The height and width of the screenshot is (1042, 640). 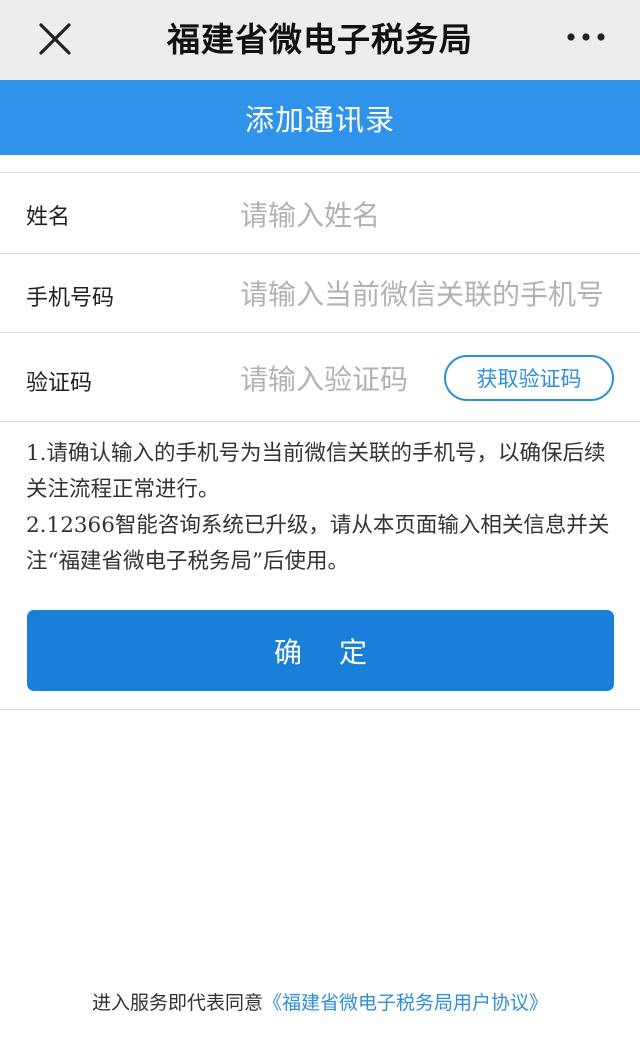 I want to click on notice-item-1: 1.请确认输入的手机号为当前微信关联的手机号，以确保后续关注流程正常进行。, so click(x=316, y=471).